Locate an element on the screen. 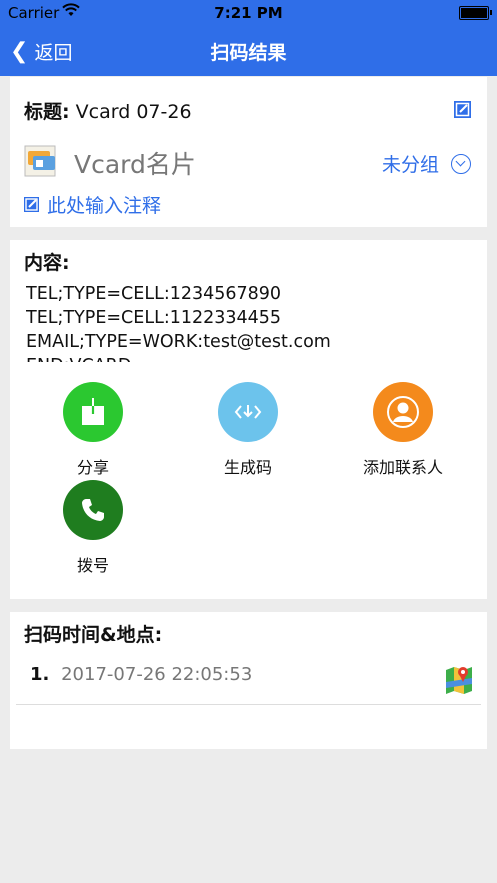 Image resolution: width=497 pixels, height=883 pixels. map-location-button is located at coordinates (459, 679).